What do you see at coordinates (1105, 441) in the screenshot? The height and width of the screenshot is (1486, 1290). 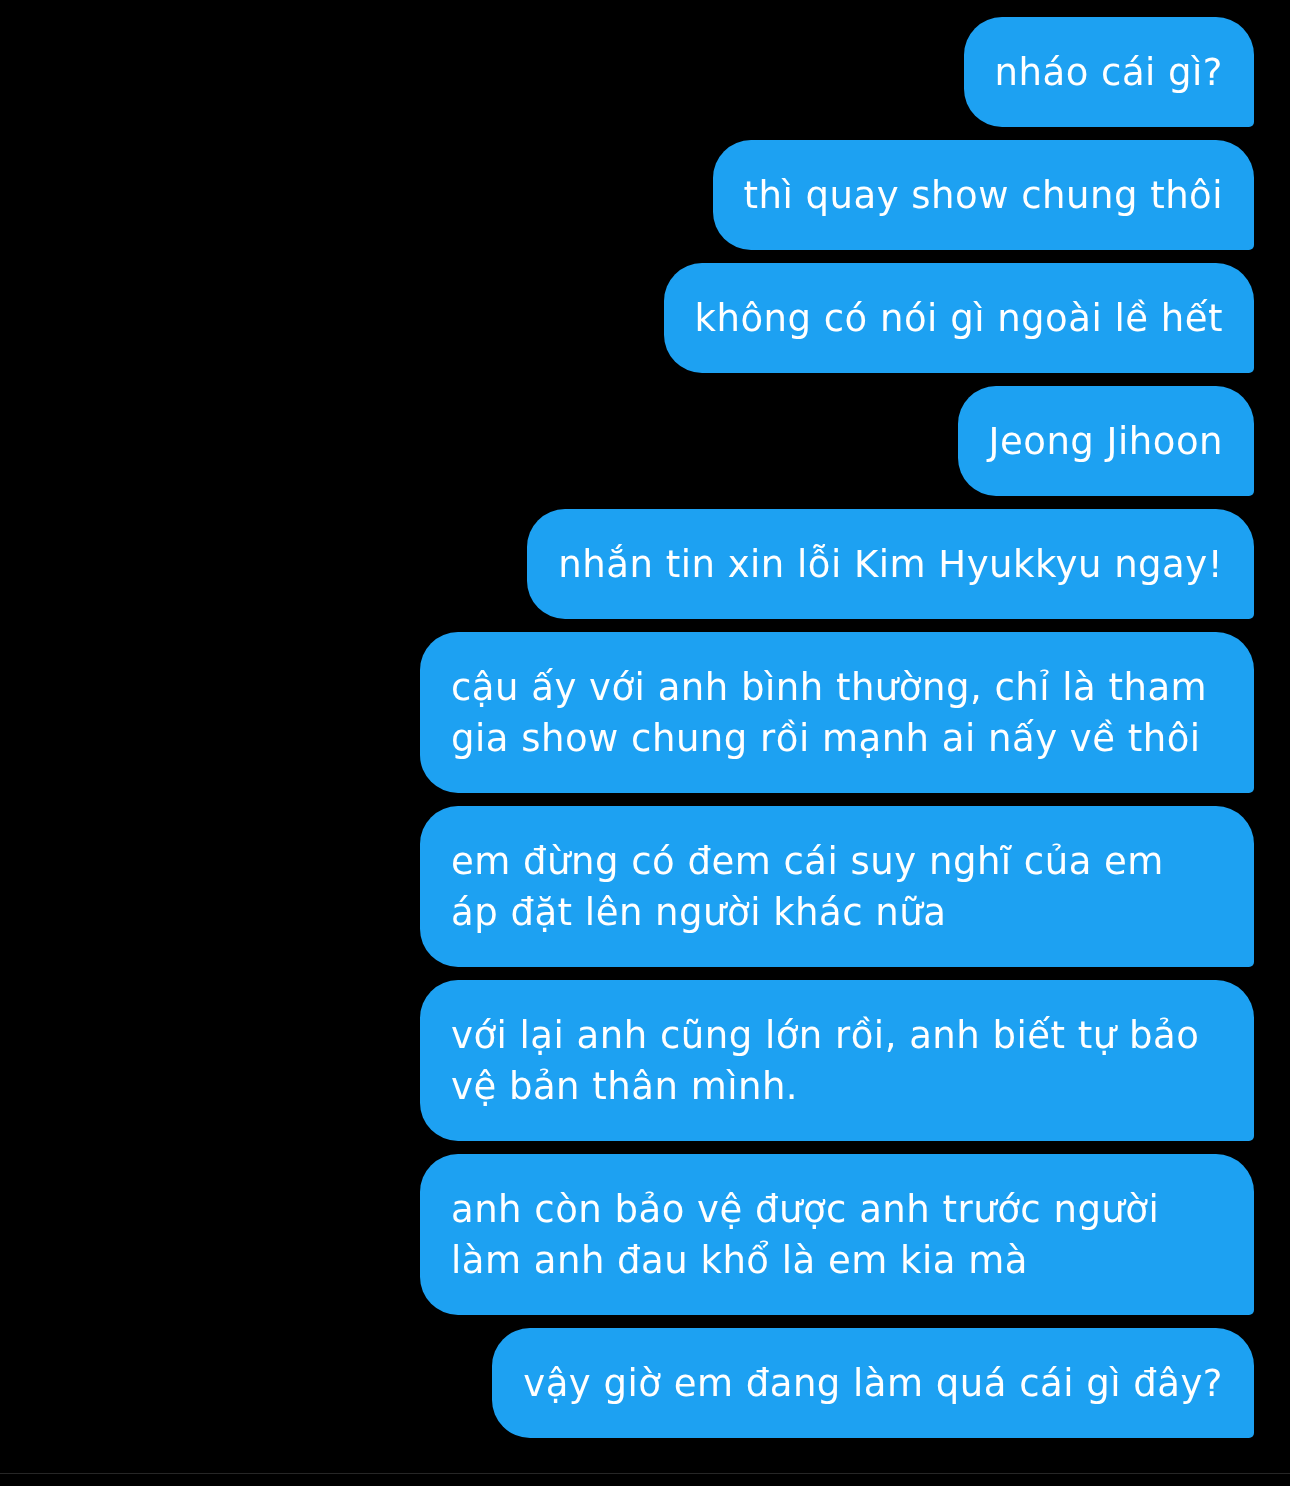 I see `message-bubble: Jeong Jihoon` at bounding box center [1105, 441].